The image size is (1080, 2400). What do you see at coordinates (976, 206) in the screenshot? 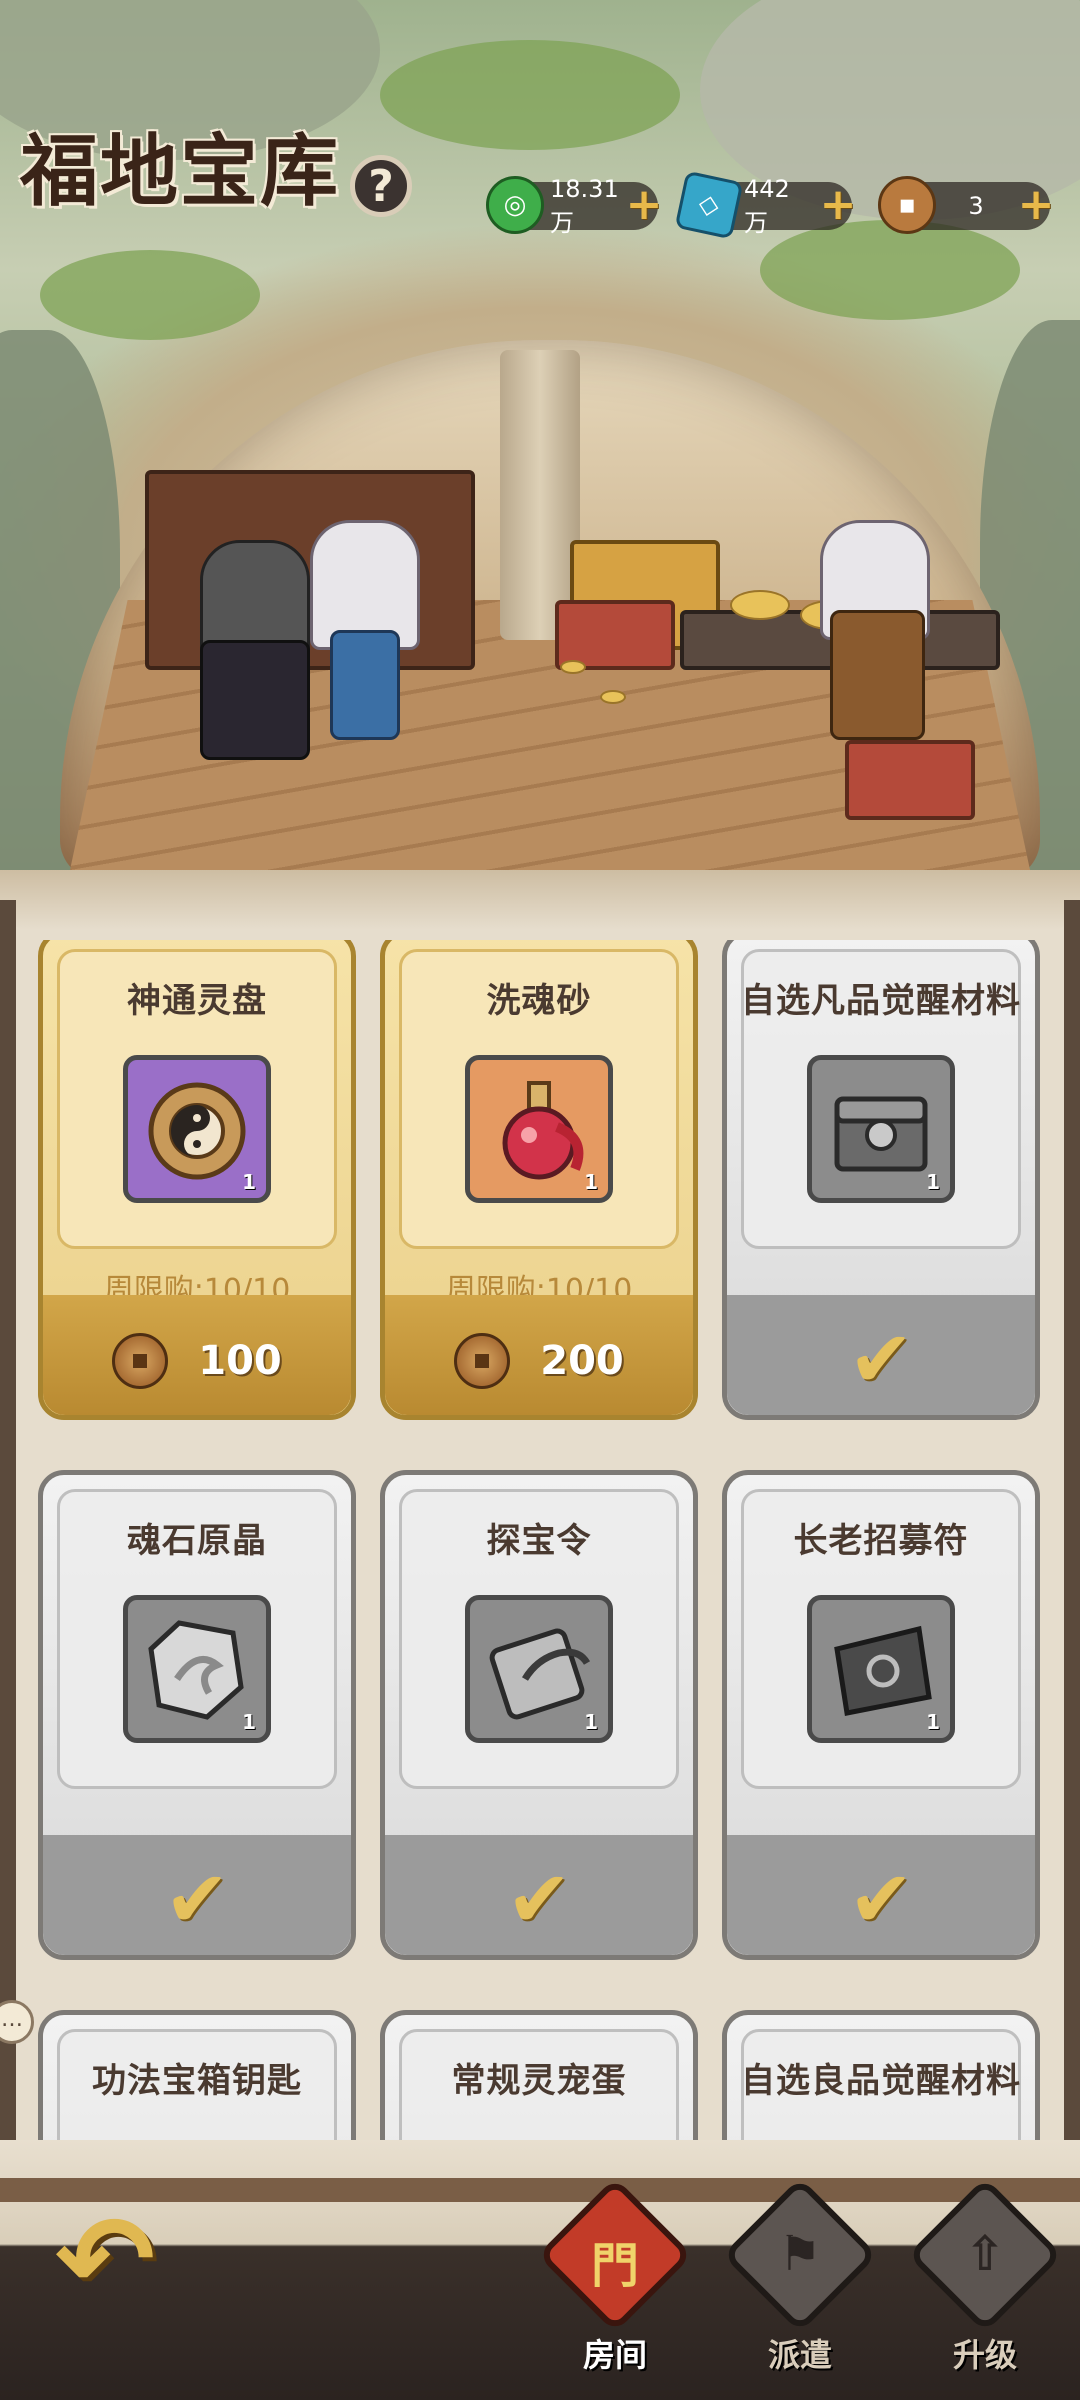
I see `currency-copper-value: 3` at bounding box center [976, 206].